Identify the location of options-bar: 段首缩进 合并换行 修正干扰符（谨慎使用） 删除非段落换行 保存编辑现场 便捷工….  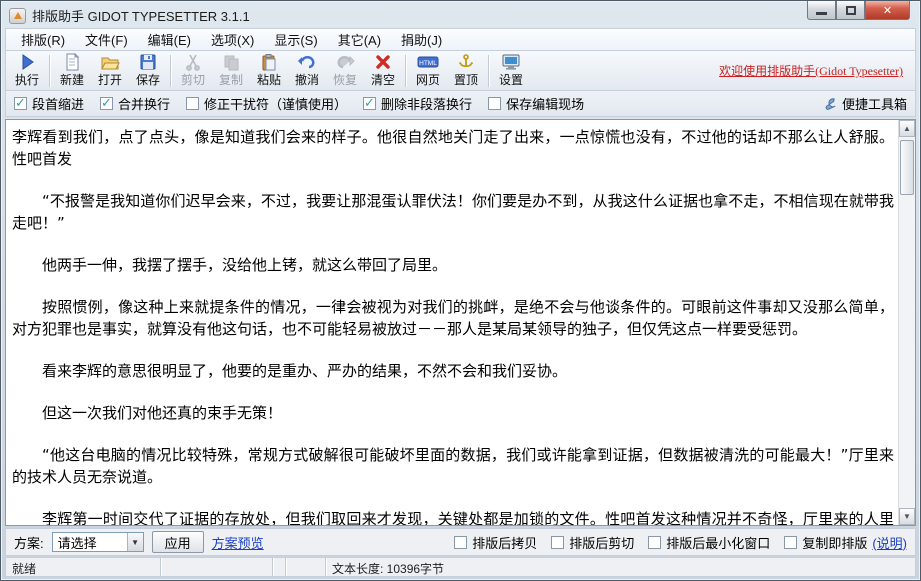
(460, 104).